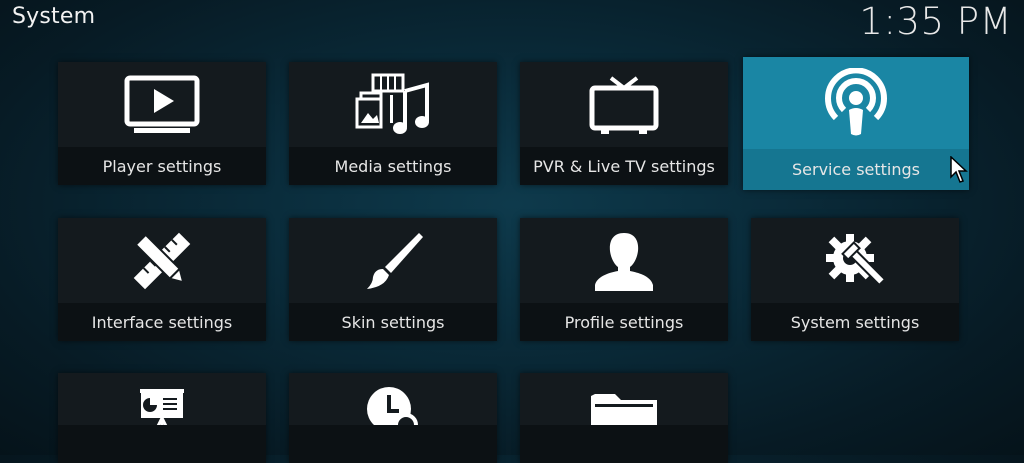 This screenshot has width=1024, height=463. Describe the element at coordinates (959, 171) in the screenshot. I see `mouse-cursor-icon` at that location.